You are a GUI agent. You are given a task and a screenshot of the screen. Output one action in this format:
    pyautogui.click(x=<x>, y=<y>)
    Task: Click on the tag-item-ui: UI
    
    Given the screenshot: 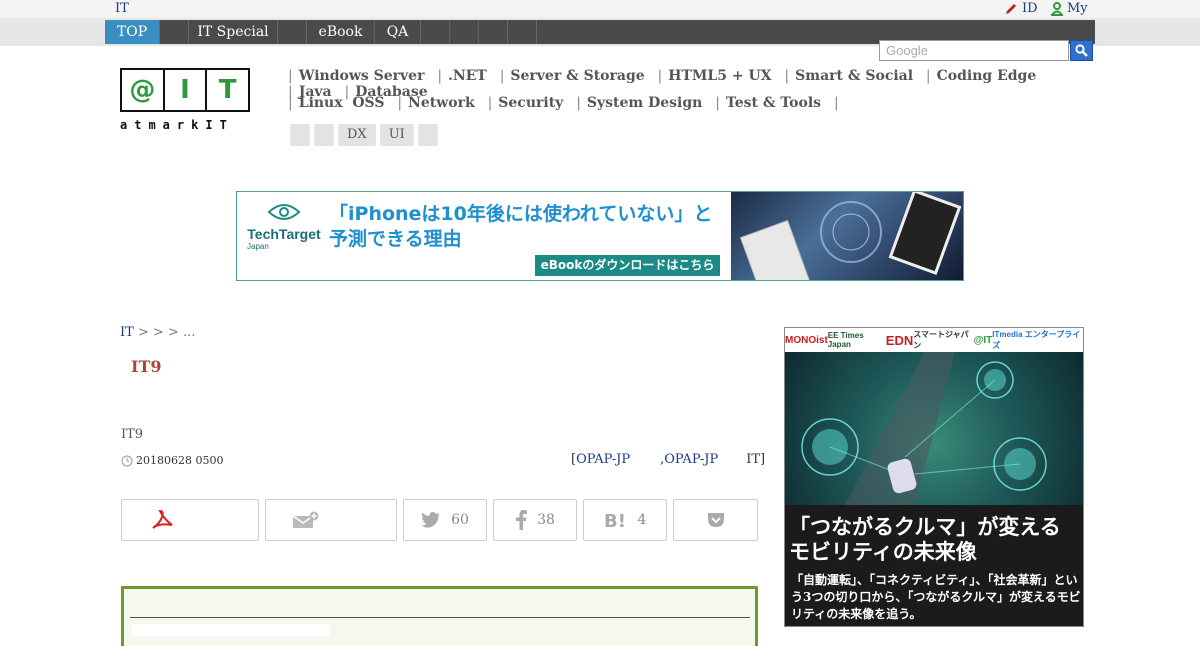 What is the action you would take?
    pyautogui.click(x=396, y=135)
    